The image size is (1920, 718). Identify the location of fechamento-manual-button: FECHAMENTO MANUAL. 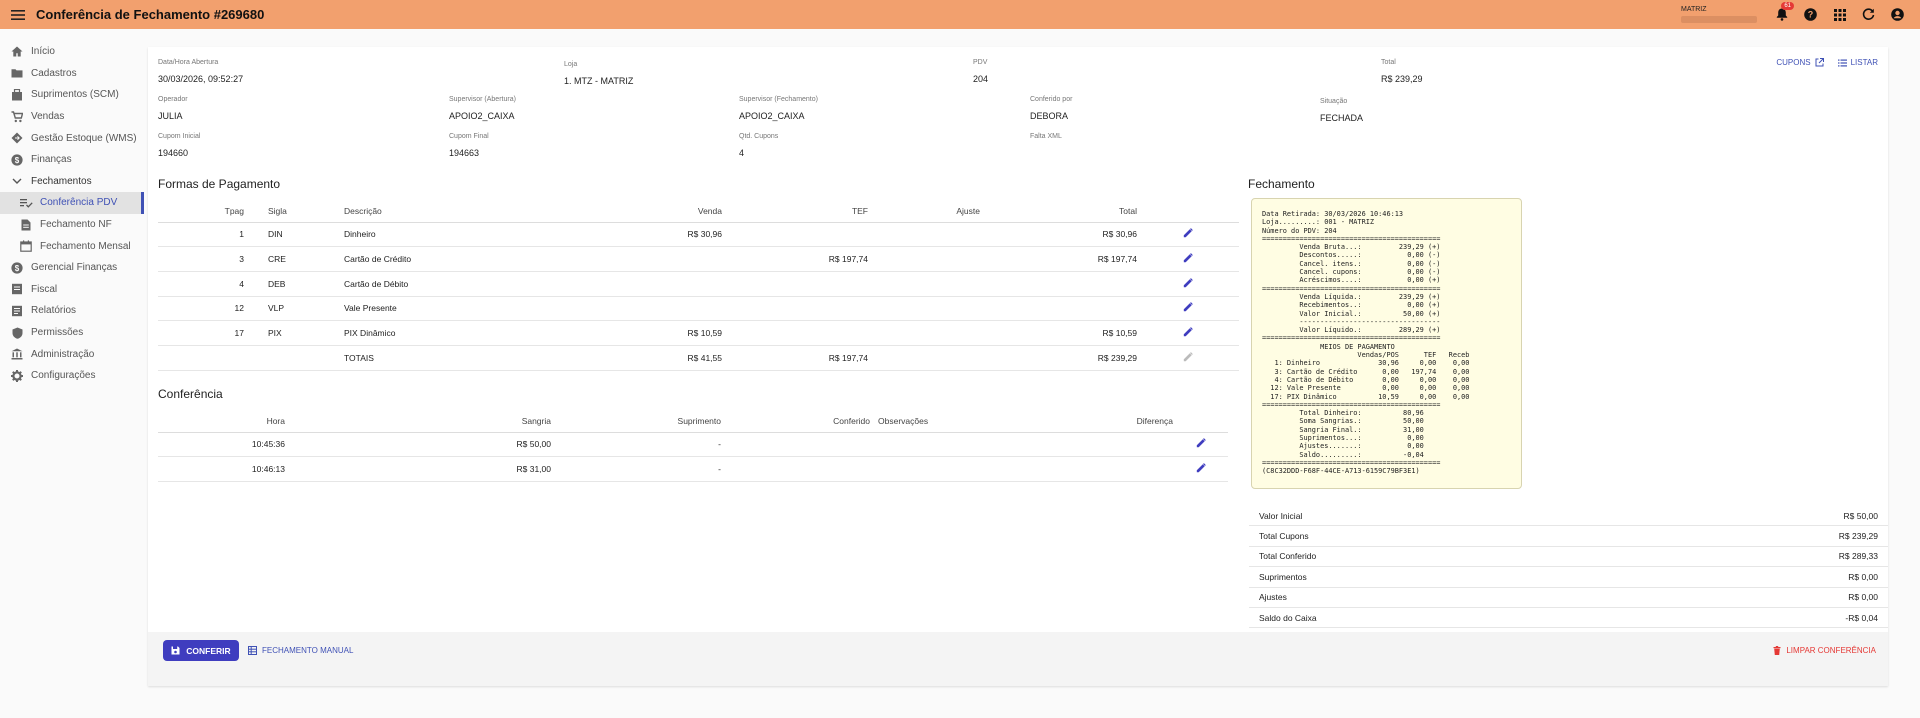
(300, 650).